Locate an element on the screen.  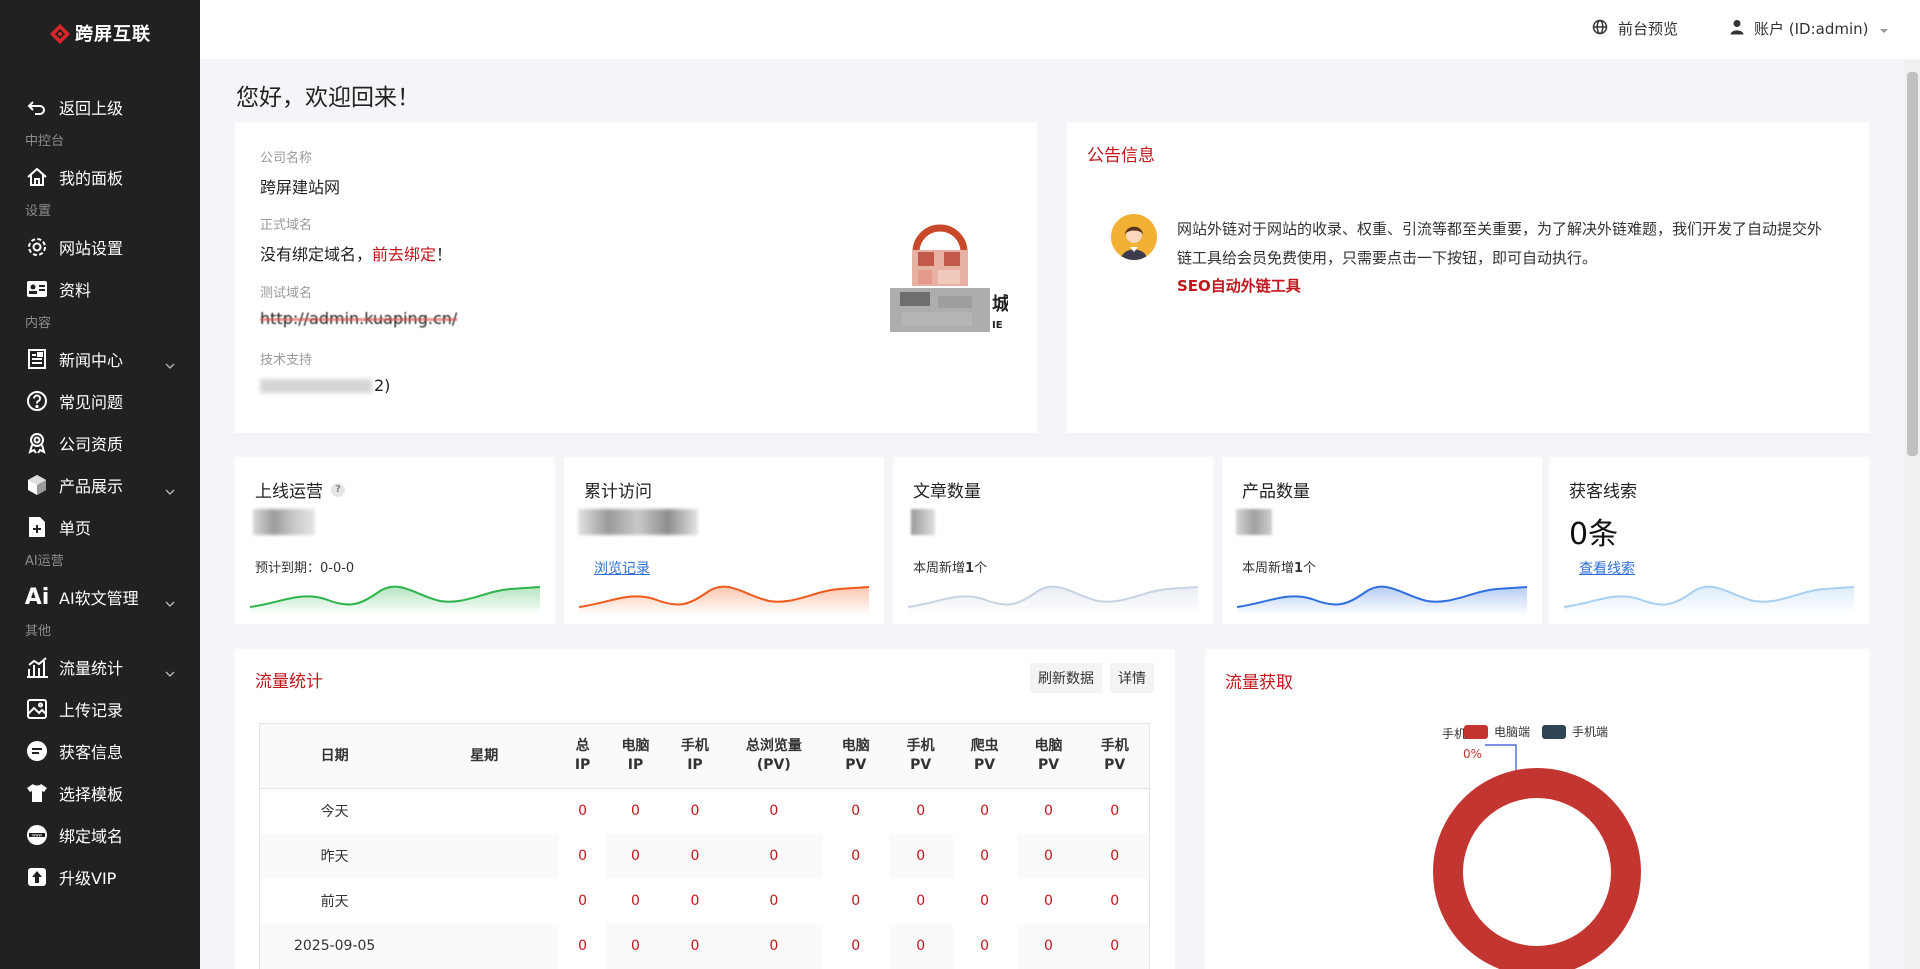
nav-news: 新闻中心 is located at coordinates (100, 359).